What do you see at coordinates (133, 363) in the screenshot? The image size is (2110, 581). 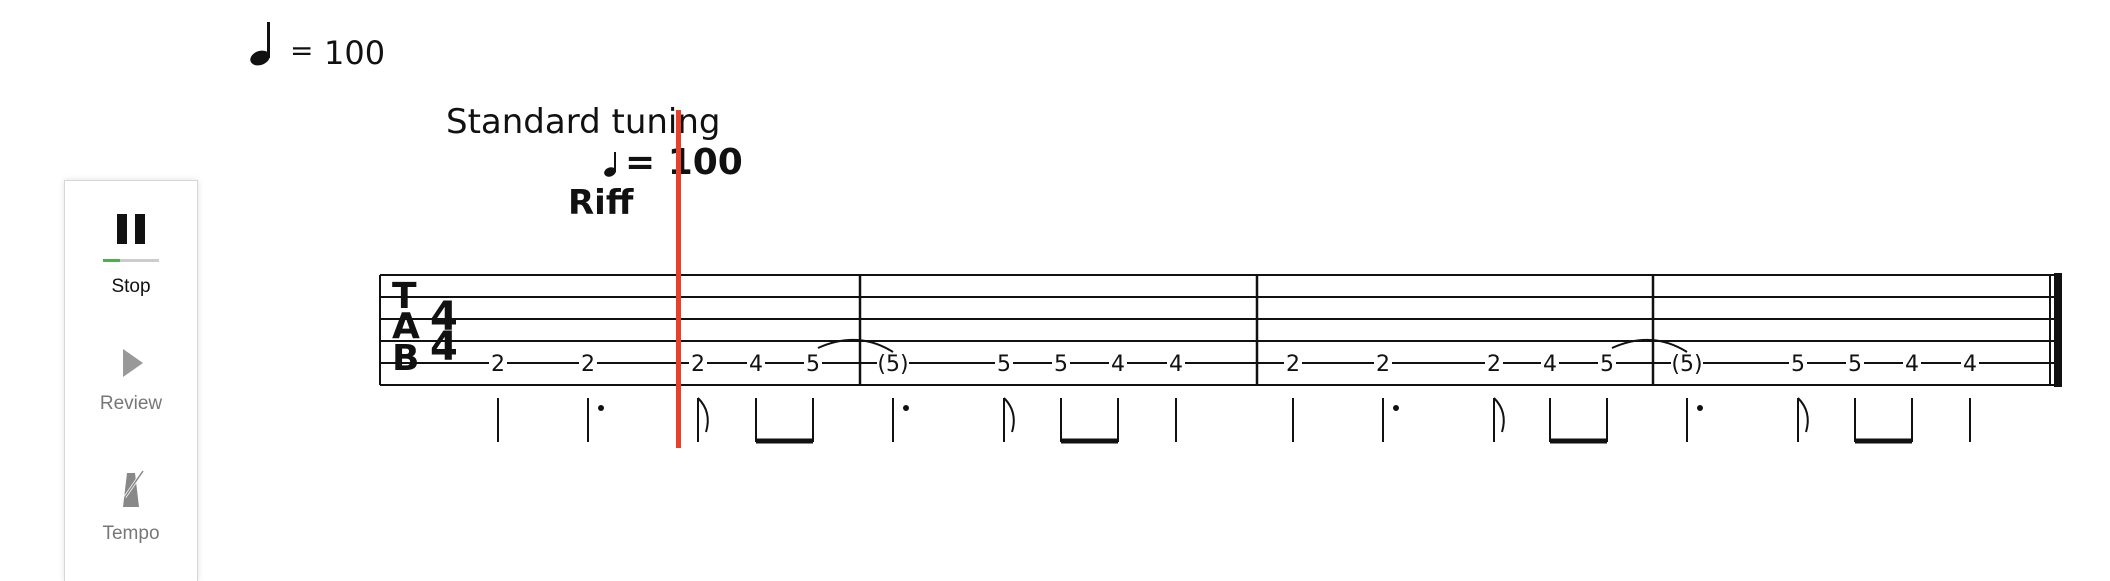 I see `play-icon` at bounding box center [133, 363].